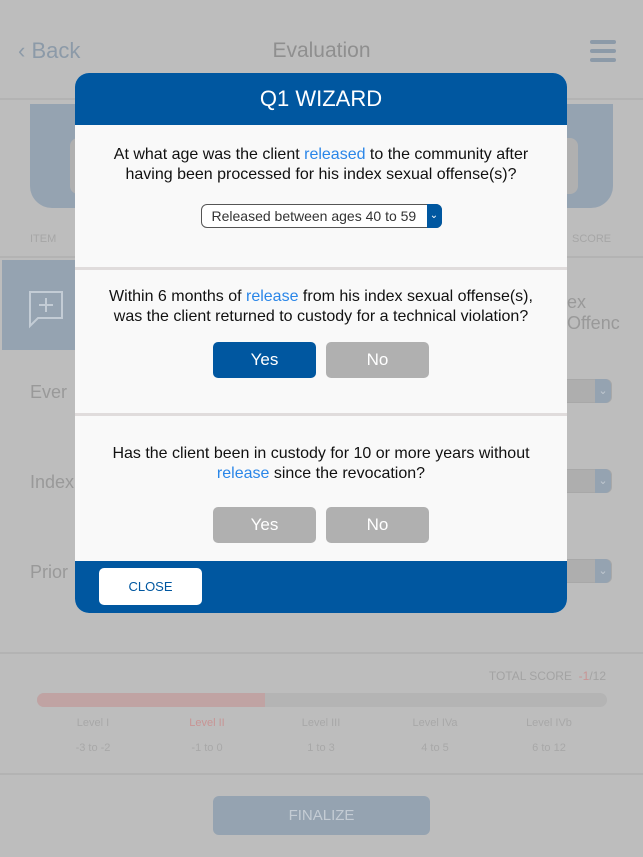  I want to click on level-label: Level II, so click(207, 723).